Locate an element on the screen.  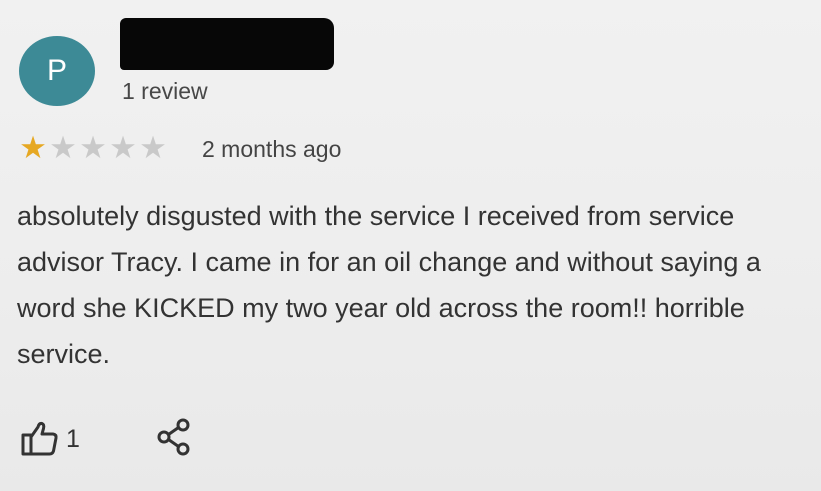
reviewer-name-redacted is located at coordinates (227, 44).